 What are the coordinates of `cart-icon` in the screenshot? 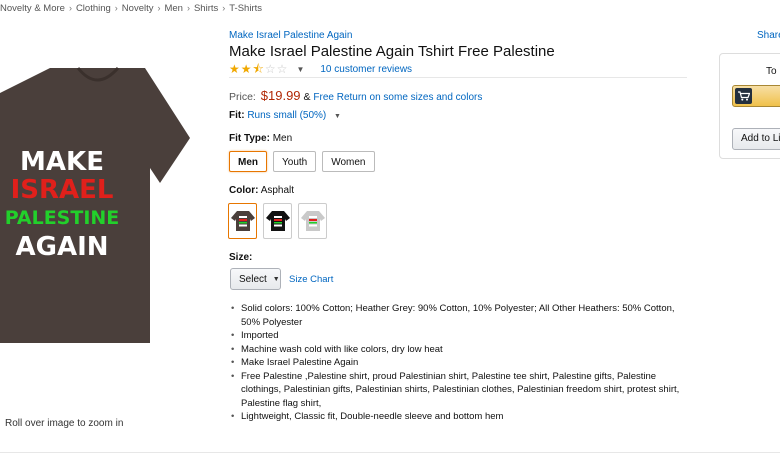 It's located at (743, 96).